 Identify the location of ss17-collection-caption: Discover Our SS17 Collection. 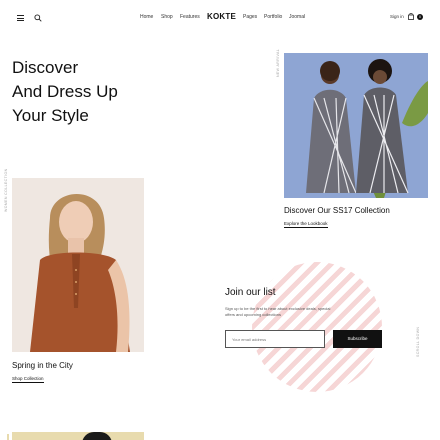
(337, 210).